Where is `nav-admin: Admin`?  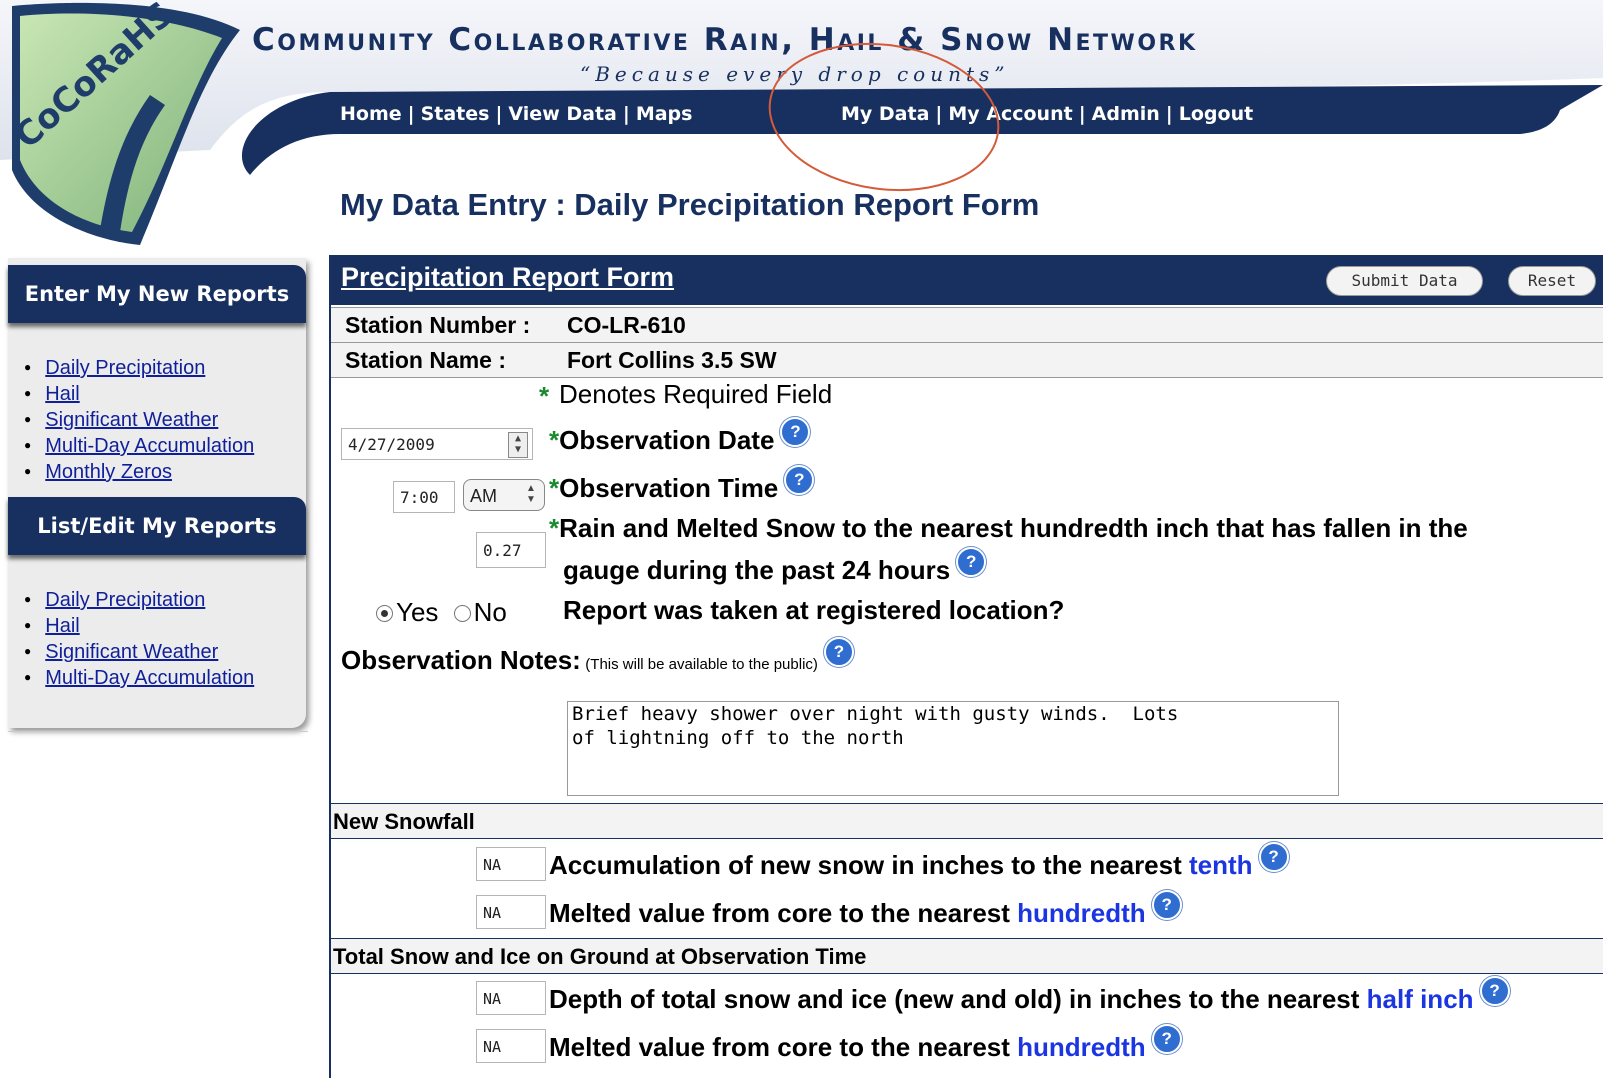 nav-admin: Admin is located at coordinates (1126, 114).